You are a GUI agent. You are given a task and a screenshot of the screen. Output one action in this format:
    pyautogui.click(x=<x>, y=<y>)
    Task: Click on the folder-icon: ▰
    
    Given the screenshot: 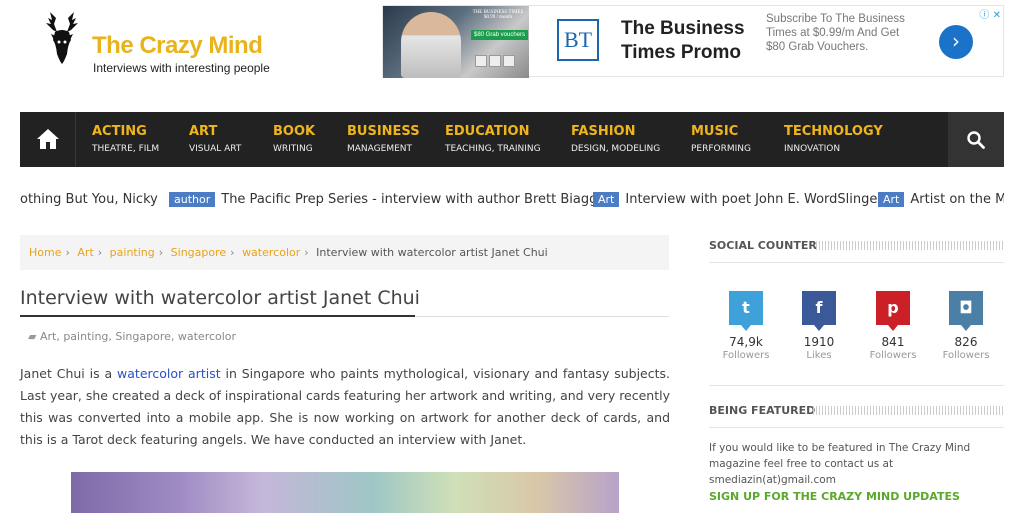 What is the action you would take?
    pyautogui.click(x=32, y=336)
    